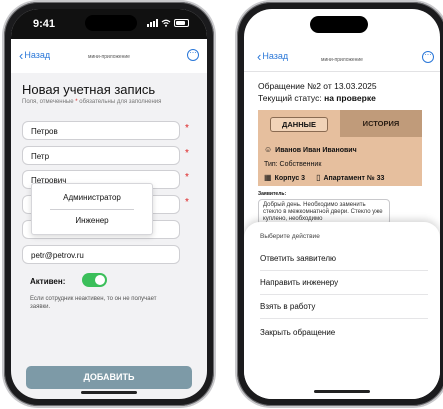 The image size is (443, 409). What do you see at coordinates (290, 236) in the screenshot?
I see `sheet-title: Выберите действие` at bounding box center [290, 236].